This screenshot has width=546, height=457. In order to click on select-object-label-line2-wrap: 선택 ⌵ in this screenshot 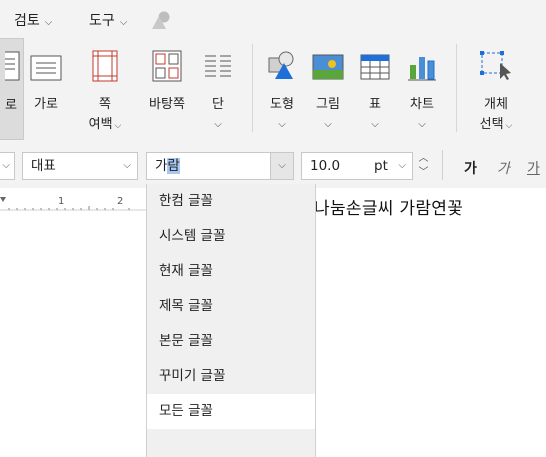, I will do `click(496, 125)`.